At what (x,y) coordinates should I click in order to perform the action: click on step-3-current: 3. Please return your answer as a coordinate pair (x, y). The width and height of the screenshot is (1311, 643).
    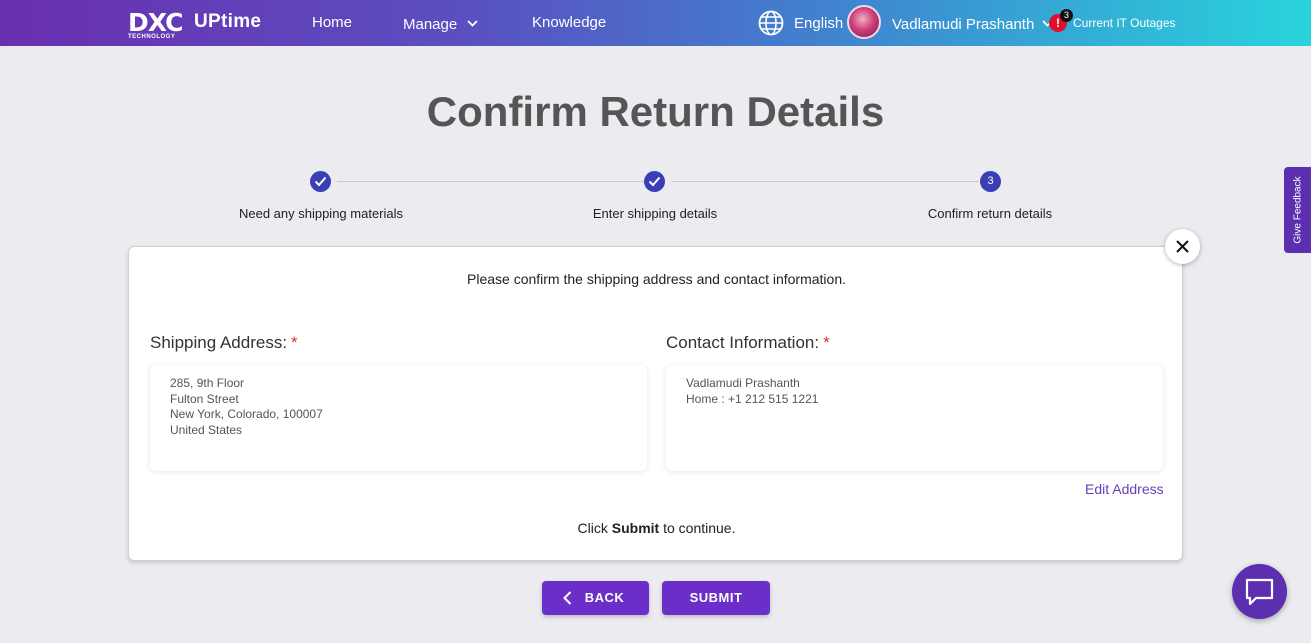
    Looking at the image, I should click on (990, 181).